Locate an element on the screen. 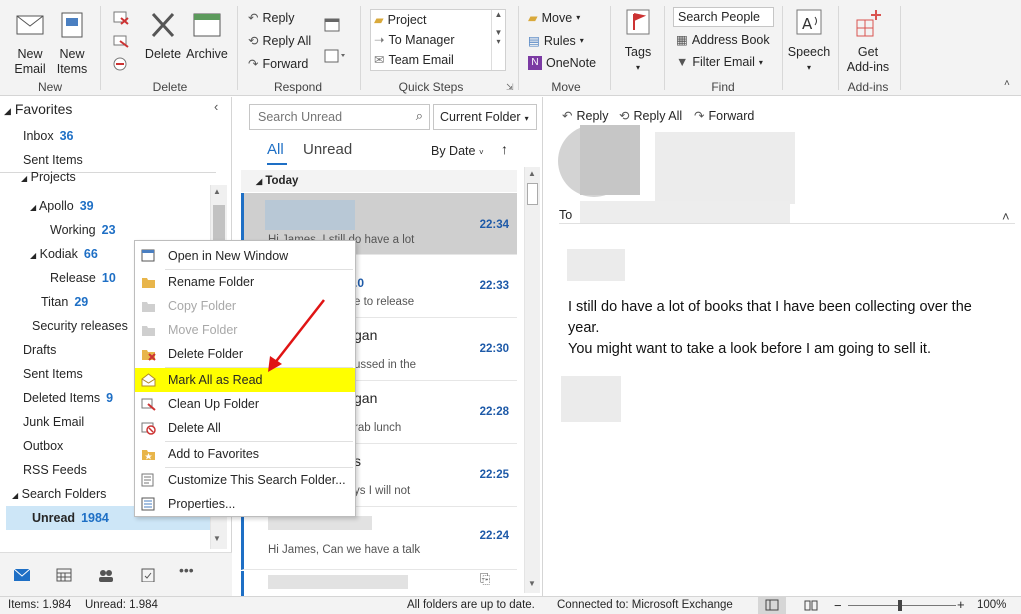 The height and width of the screenshot is (614, 1021). reading-forward-button: ↷ Forward is located at coordinates (724, 116).